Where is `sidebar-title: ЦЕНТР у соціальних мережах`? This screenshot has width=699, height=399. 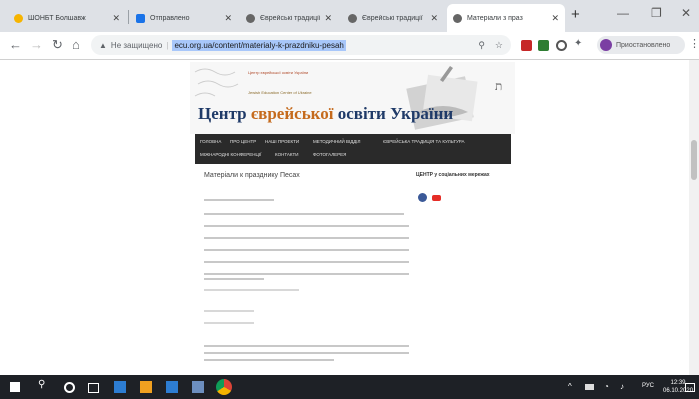
sidebar-title: ЦЕНТР у соціальних мережах is located at coordinates (453, 175).